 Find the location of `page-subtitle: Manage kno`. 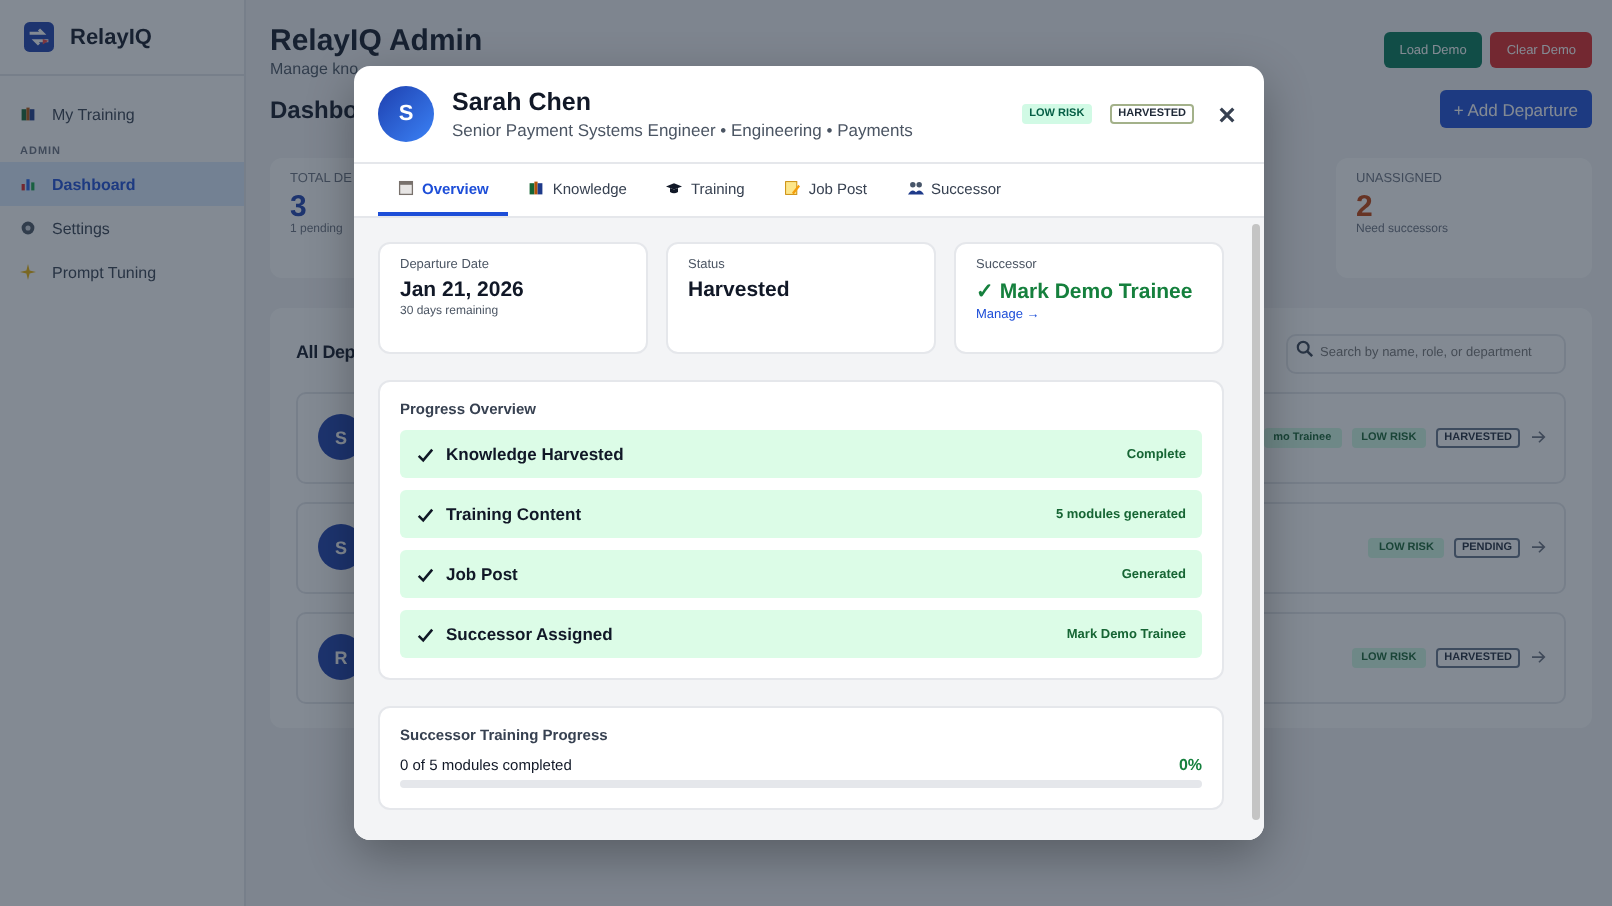

page-subtitle: Manage kno is located at coordinates (315, 69).